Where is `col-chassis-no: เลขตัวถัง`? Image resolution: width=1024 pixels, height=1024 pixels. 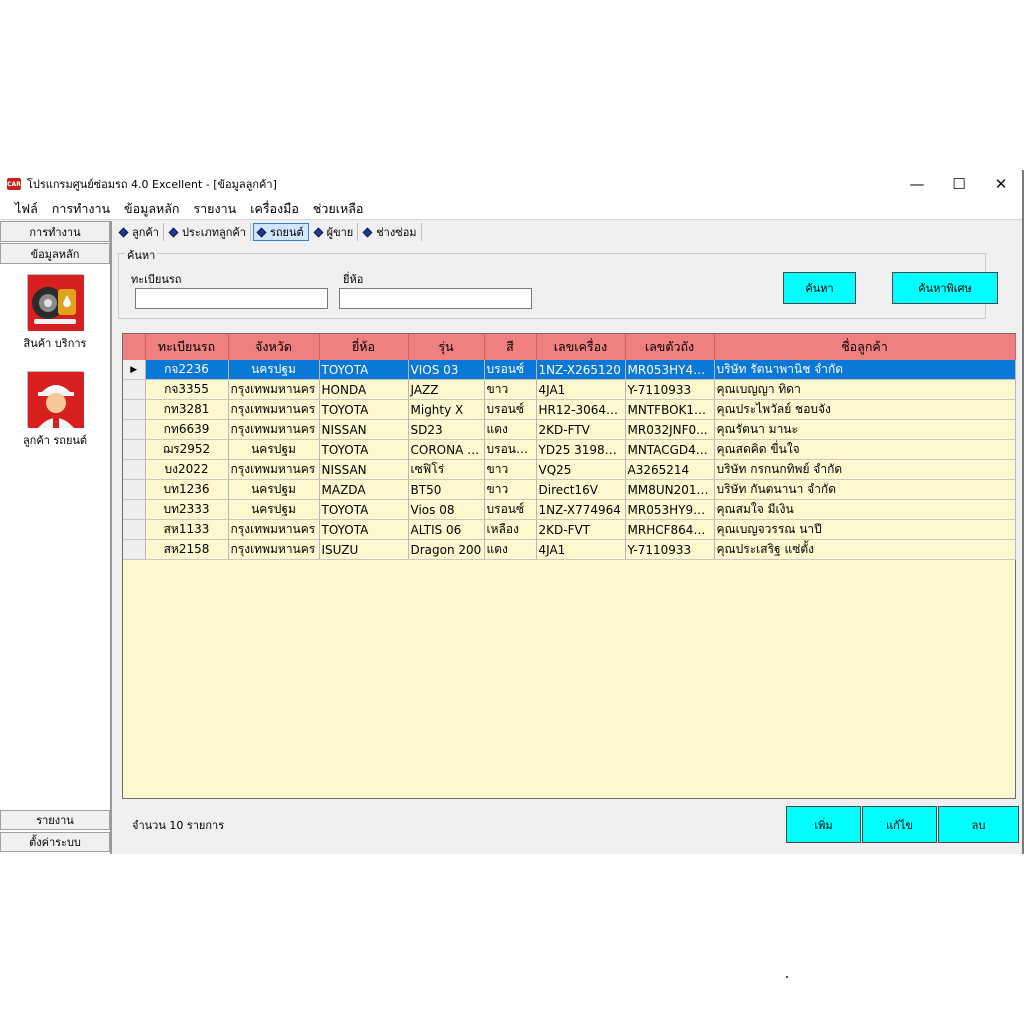 col-chassis-no: เลขตัวถัง is located at coordinates (670, 347).